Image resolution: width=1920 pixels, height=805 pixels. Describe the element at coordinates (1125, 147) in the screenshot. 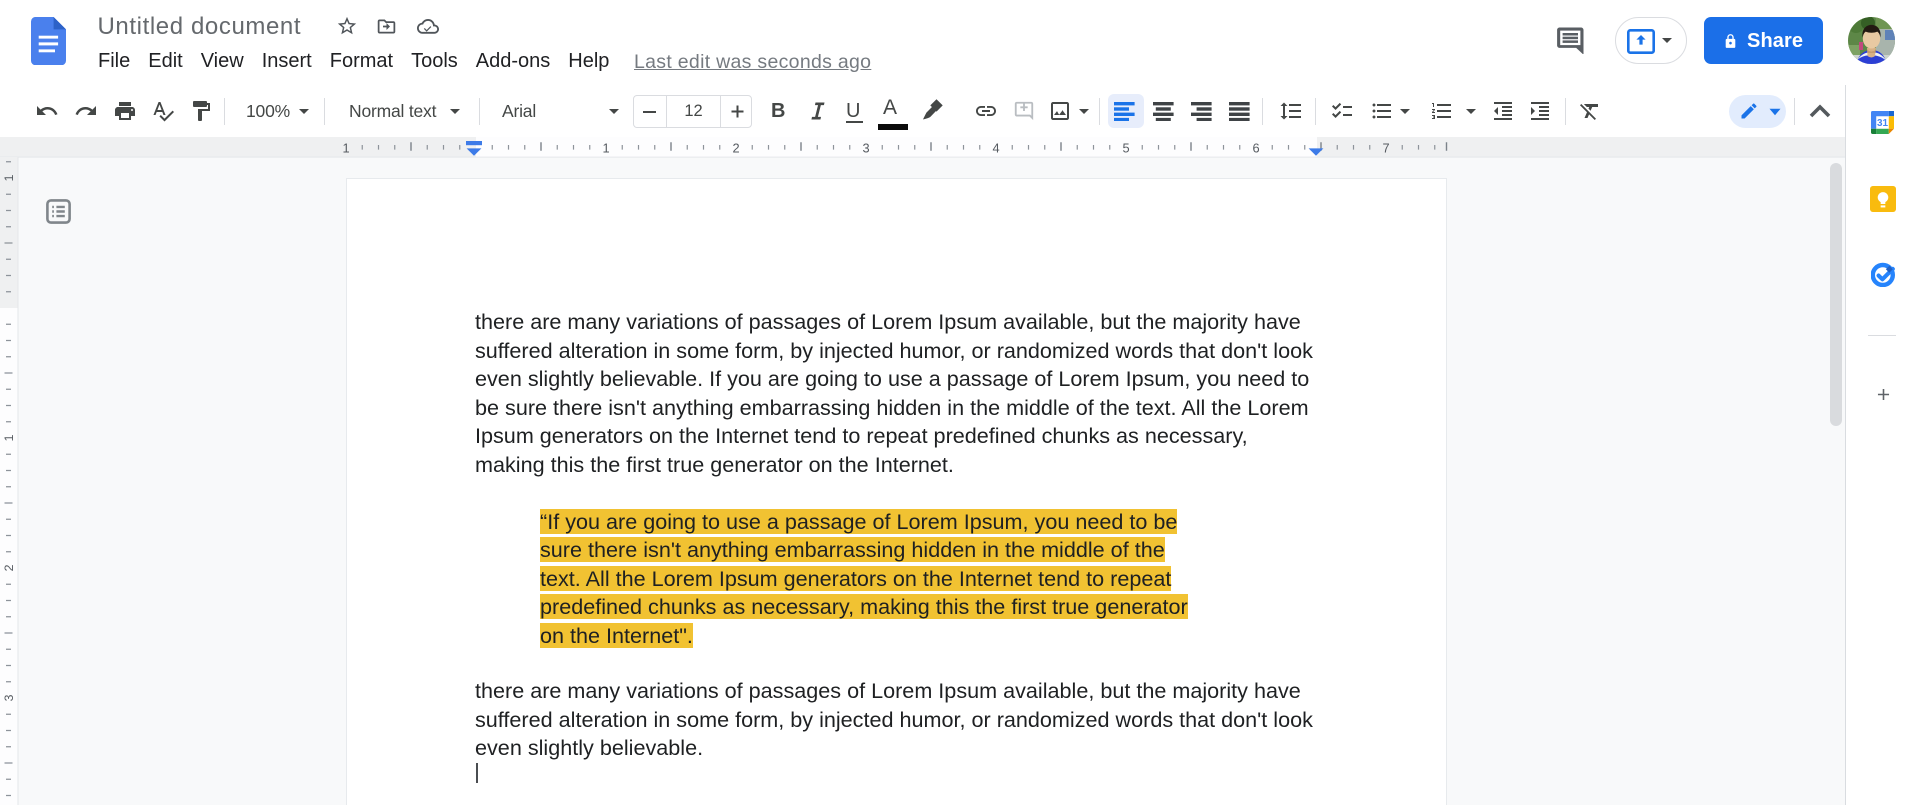

I see `svg-text: 5` at that location.